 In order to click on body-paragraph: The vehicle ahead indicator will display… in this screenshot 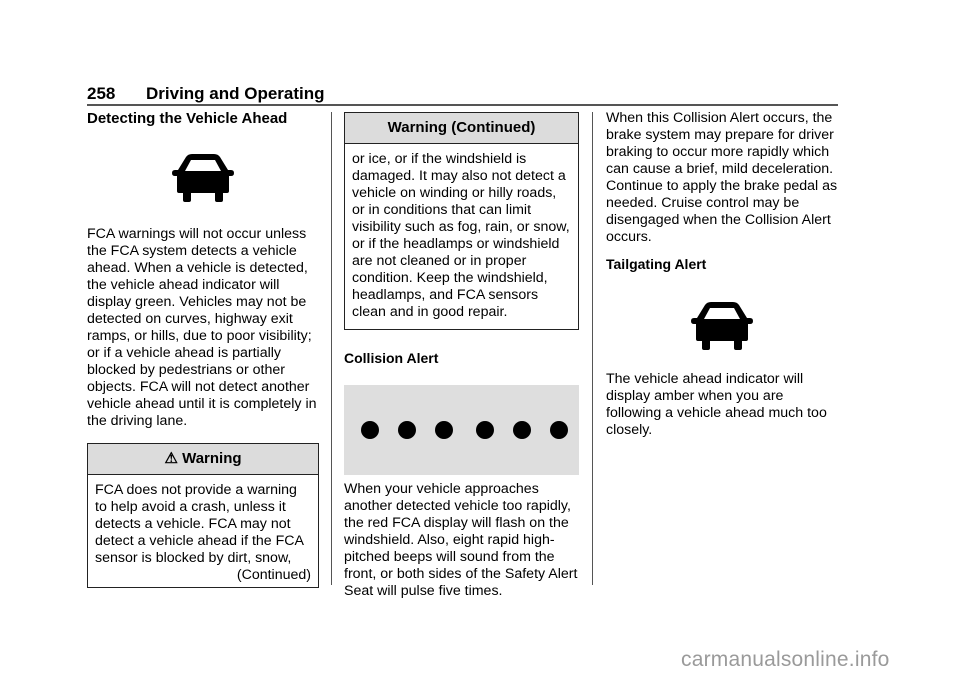, I will do `click(716, 404)`.